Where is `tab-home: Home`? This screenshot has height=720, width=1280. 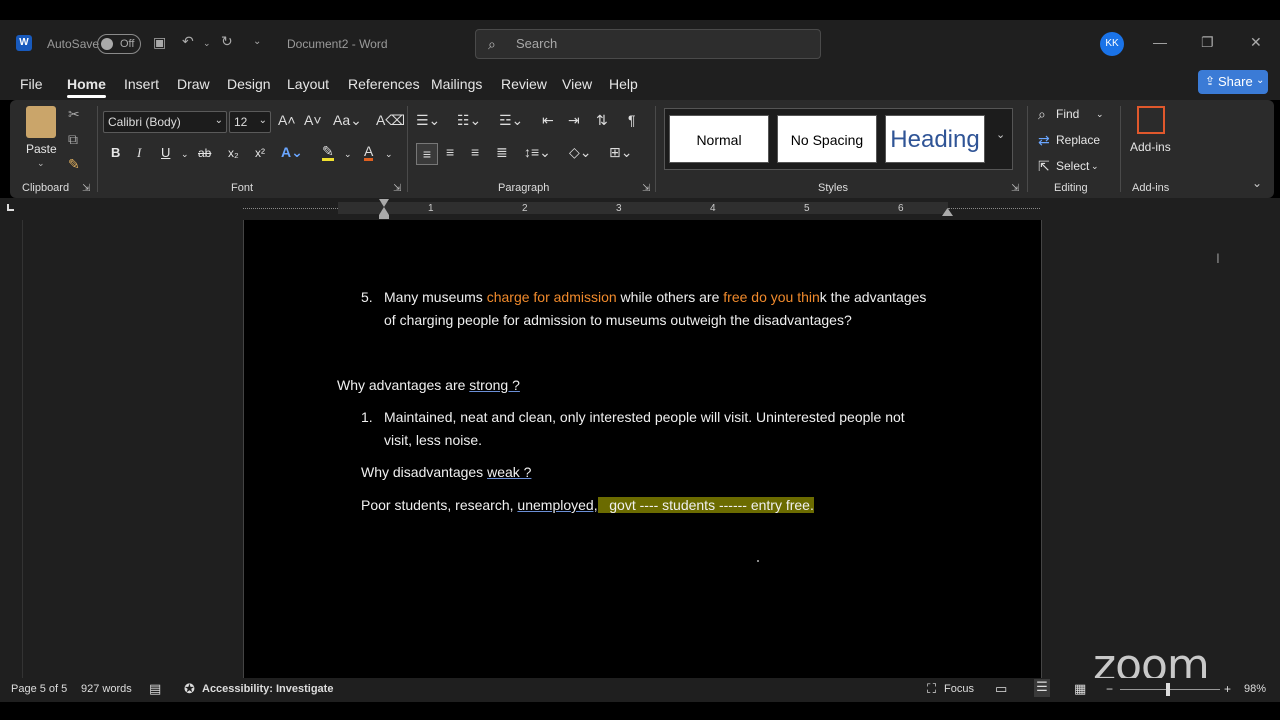
tab-home: Home is located at coordinates (86, 87).